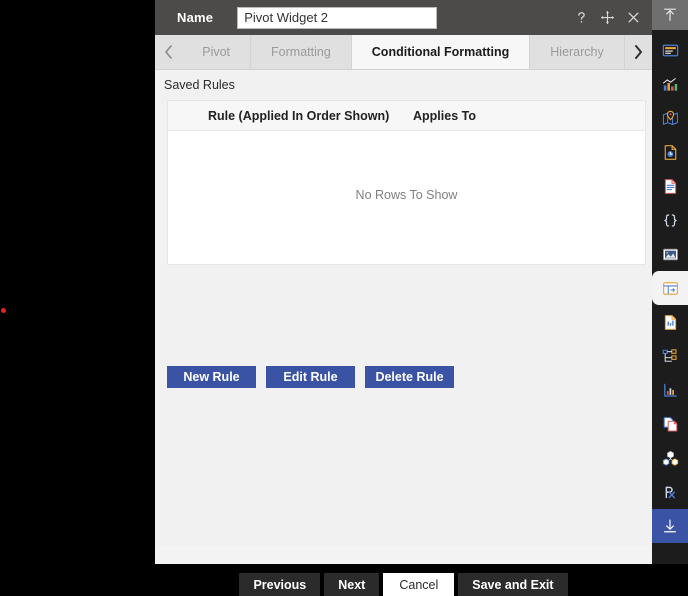  I want to click on next-button: Next, so click(352, 584).